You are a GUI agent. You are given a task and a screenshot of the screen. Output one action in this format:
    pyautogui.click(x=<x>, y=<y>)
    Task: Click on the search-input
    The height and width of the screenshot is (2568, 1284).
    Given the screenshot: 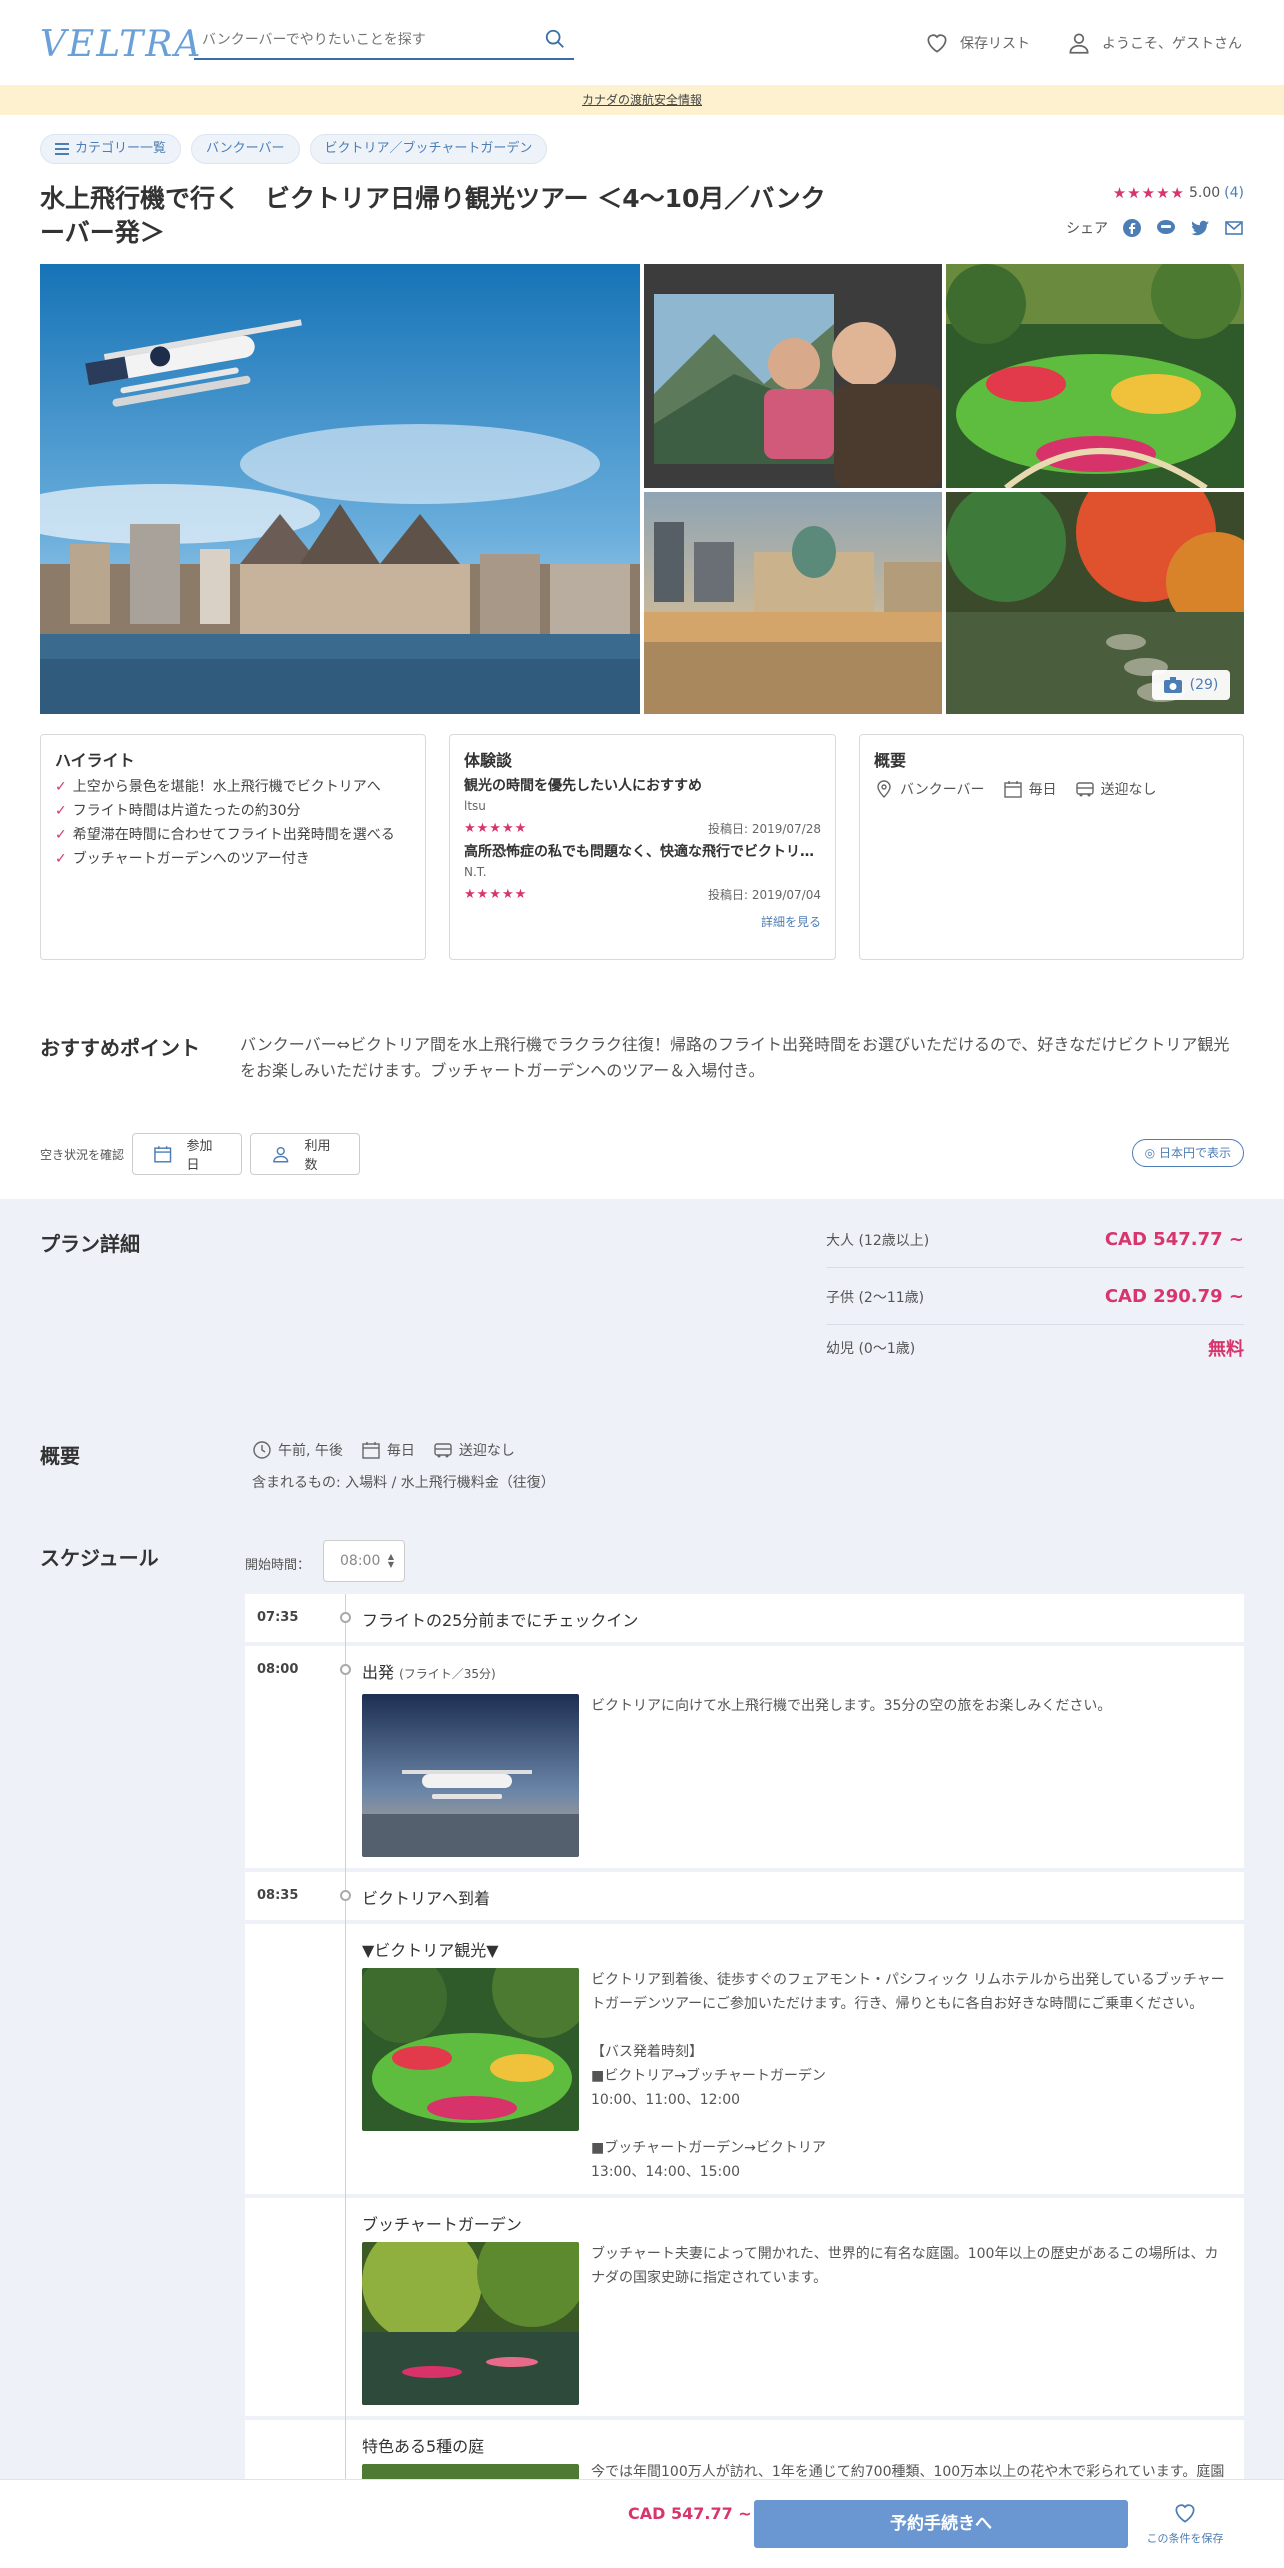 What is the action you would take?
    pyautogui.click(x=362, y=40)
    